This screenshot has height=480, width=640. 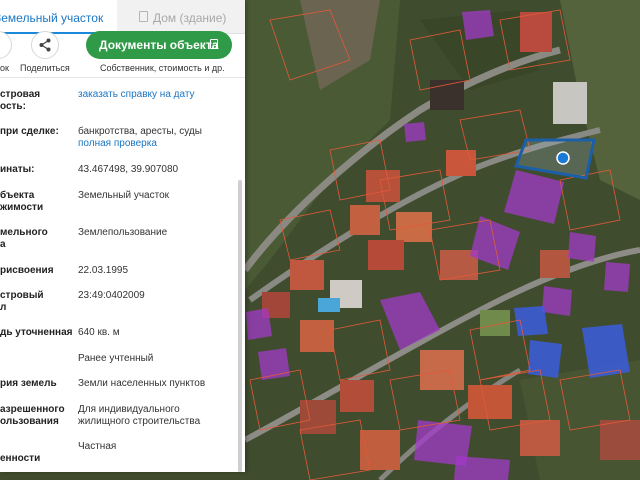 I want to click on row-label-registry-2: ость:, so click(x=13, y=106).